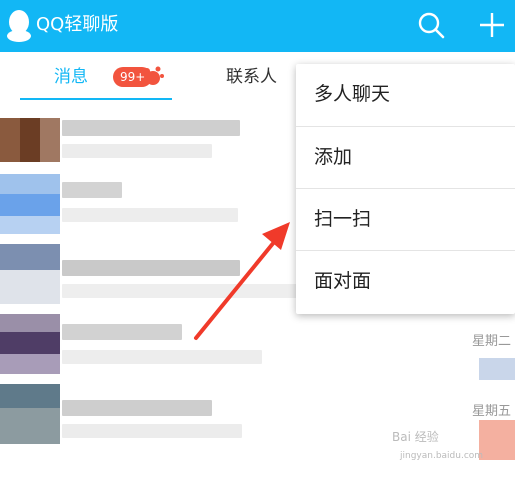 This screenshot has width=515, height=478. I want to click on search-icon, so click(431, 25).